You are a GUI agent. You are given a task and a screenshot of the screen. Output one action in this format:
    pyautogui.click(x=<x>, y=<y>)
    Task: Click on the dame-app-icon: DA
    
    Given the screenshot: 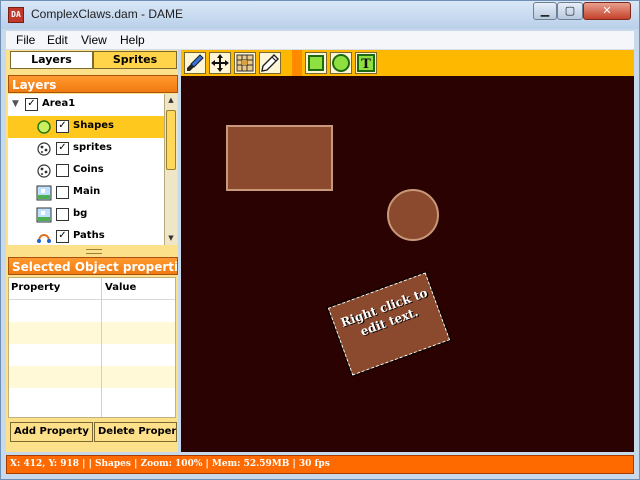 What is the action you would take?
    pyautogui.click(x=16, y=15)
    